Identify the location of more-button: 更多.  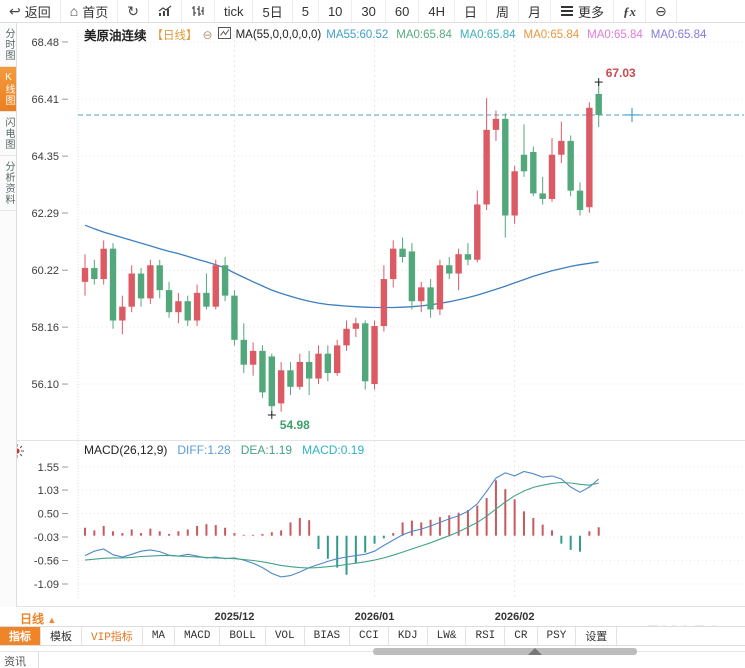
(583, 11).